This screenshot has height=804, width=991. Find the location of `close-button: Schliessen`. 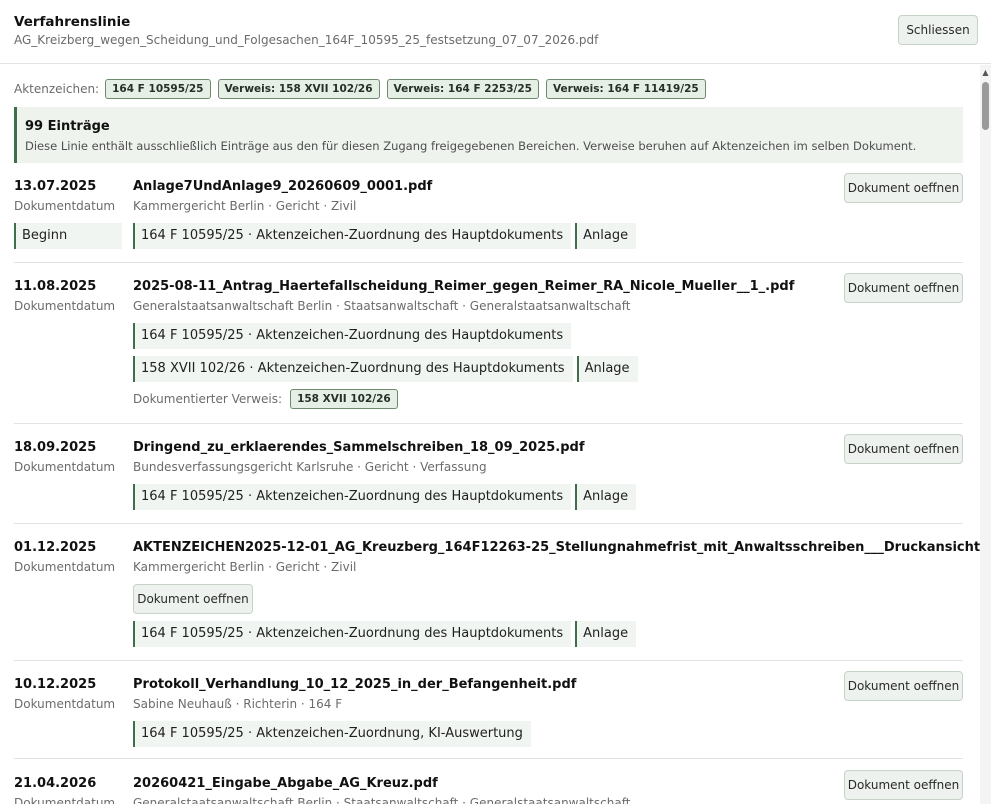

close-button: Schliessen is located at coordinates (938, 30).